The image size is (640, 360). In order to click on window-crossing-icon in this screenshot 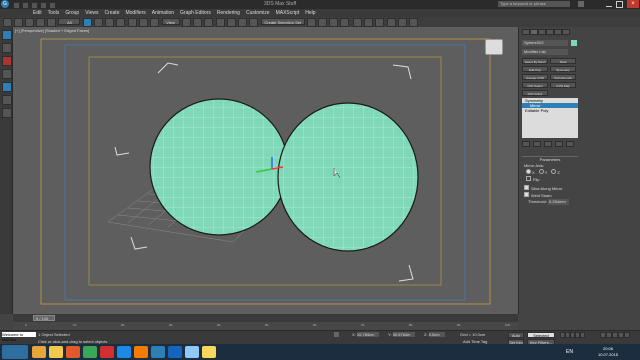, I will do `click(120, 22)`.